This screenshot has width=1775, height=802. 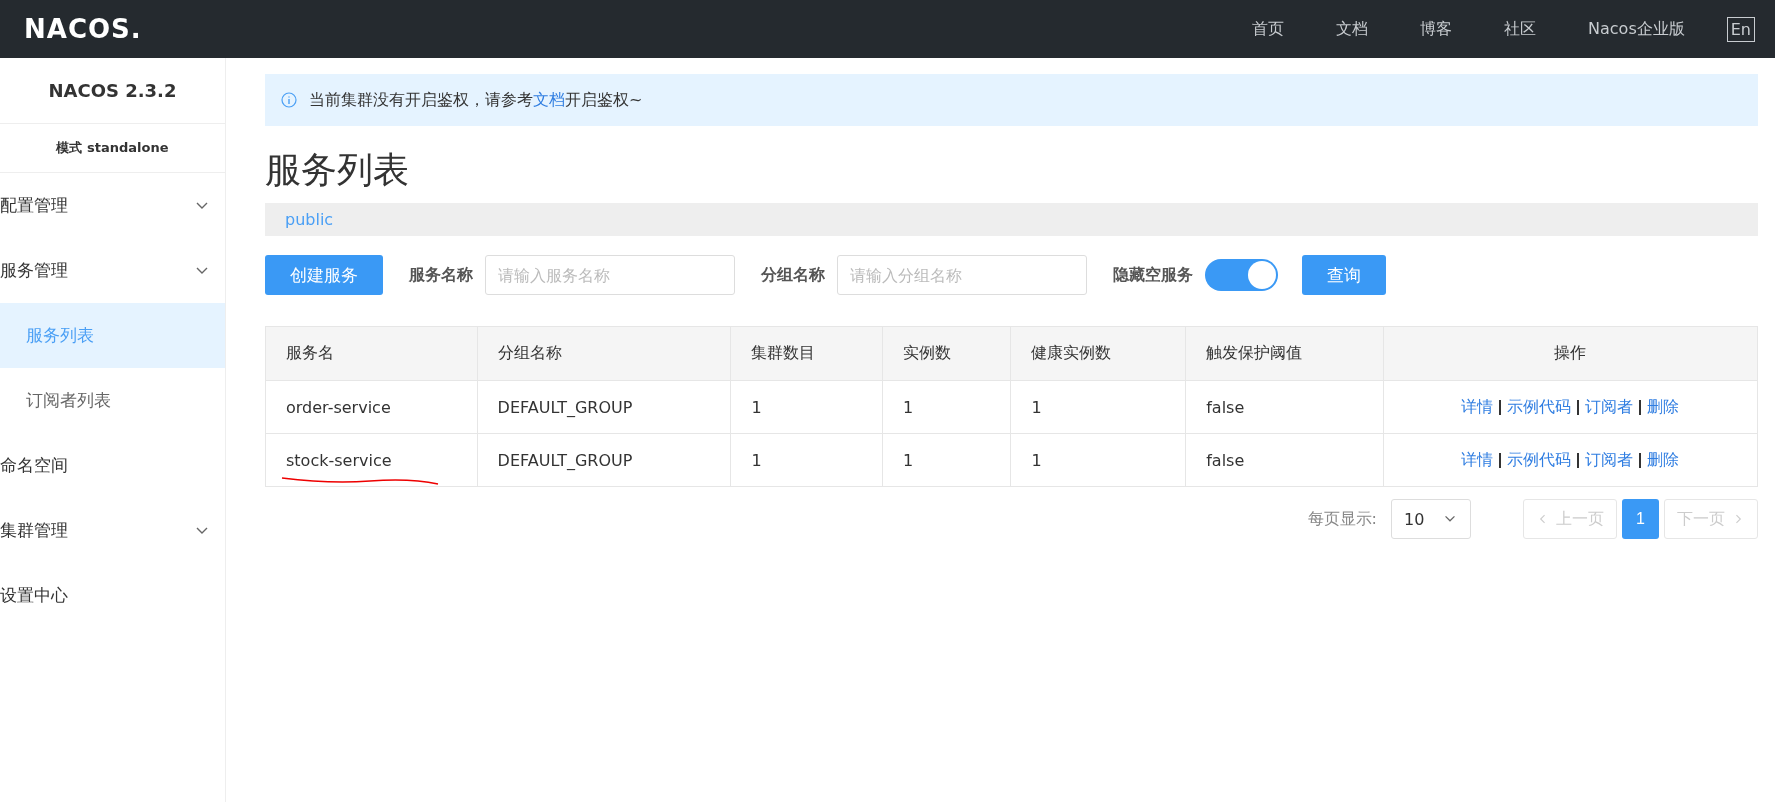 What do you see at coordinates (441, 275) in the screenshot?
I see `field-label: 服务名称` at bounding box center [441, 275].